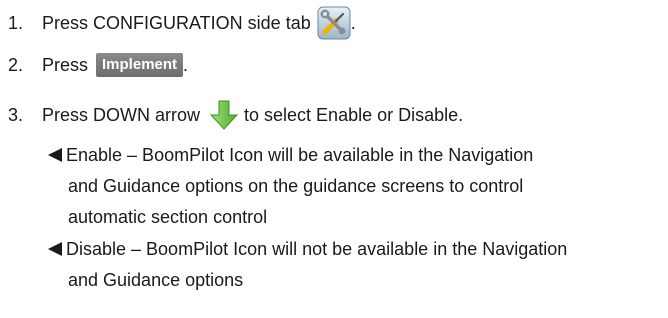  What do you see at coordinates (224, 115) in the screenshot?
I see `down-arrow-icon` at bounding box center [224, 115].